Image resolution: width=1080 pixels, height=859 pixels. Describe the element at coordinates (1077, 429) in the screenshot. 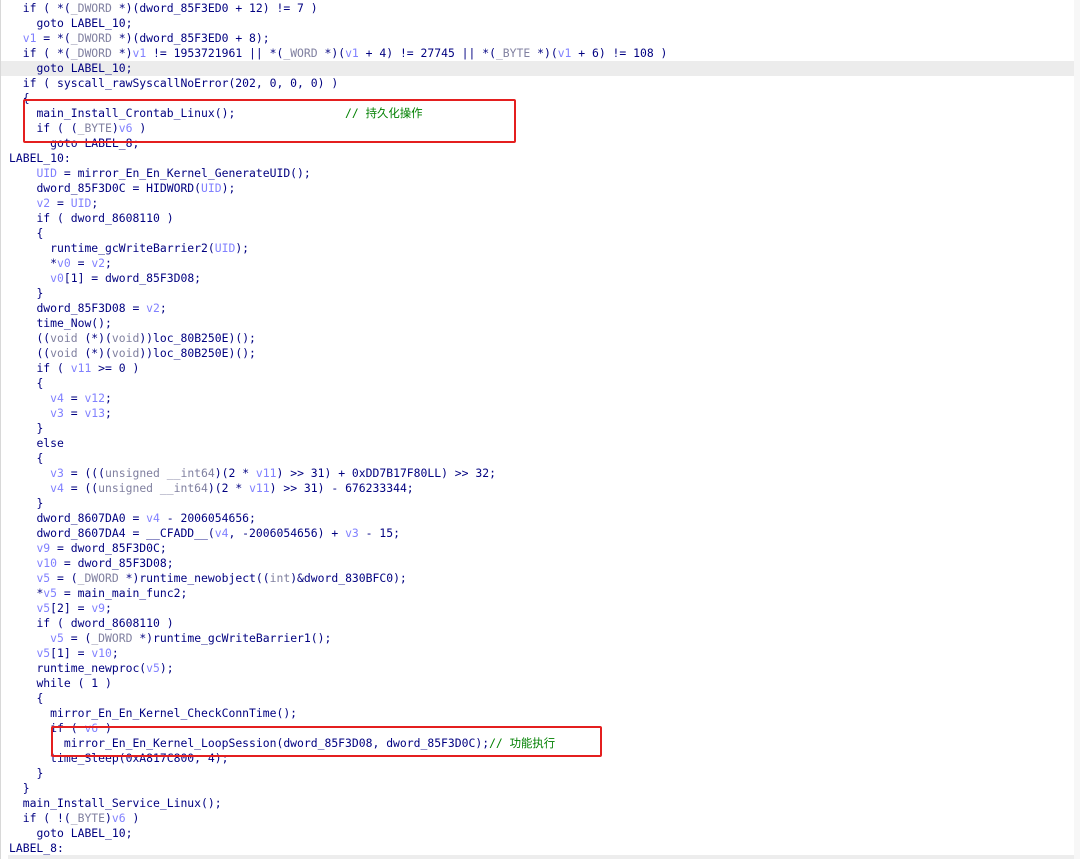

I see `vertical-scrollbar` at that location.